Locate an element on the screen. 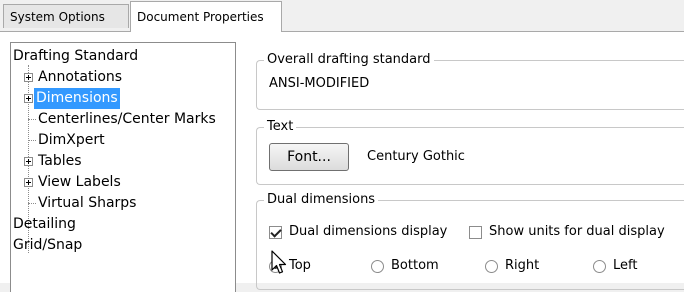  tree-item-detailing: Detailing is located at coordinates (44, 224).